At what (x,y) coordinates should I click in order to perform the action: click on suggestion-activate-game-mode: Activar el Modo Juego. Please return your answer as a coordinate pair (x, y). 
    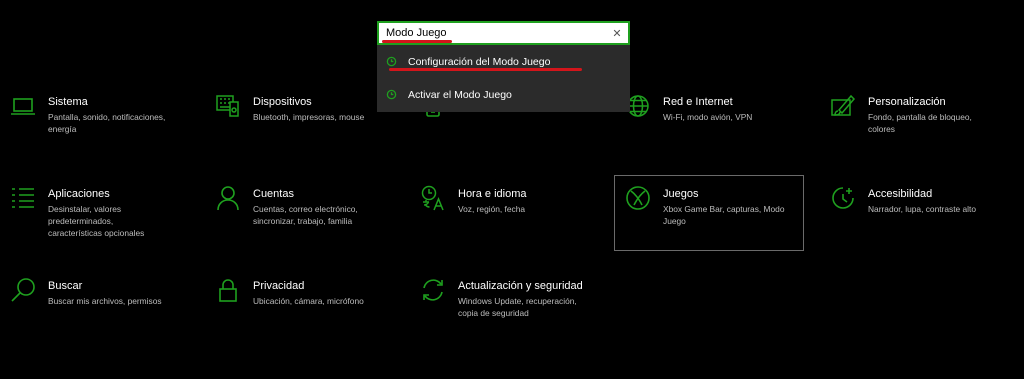
    Looking at the image, I should click on (503, 94).